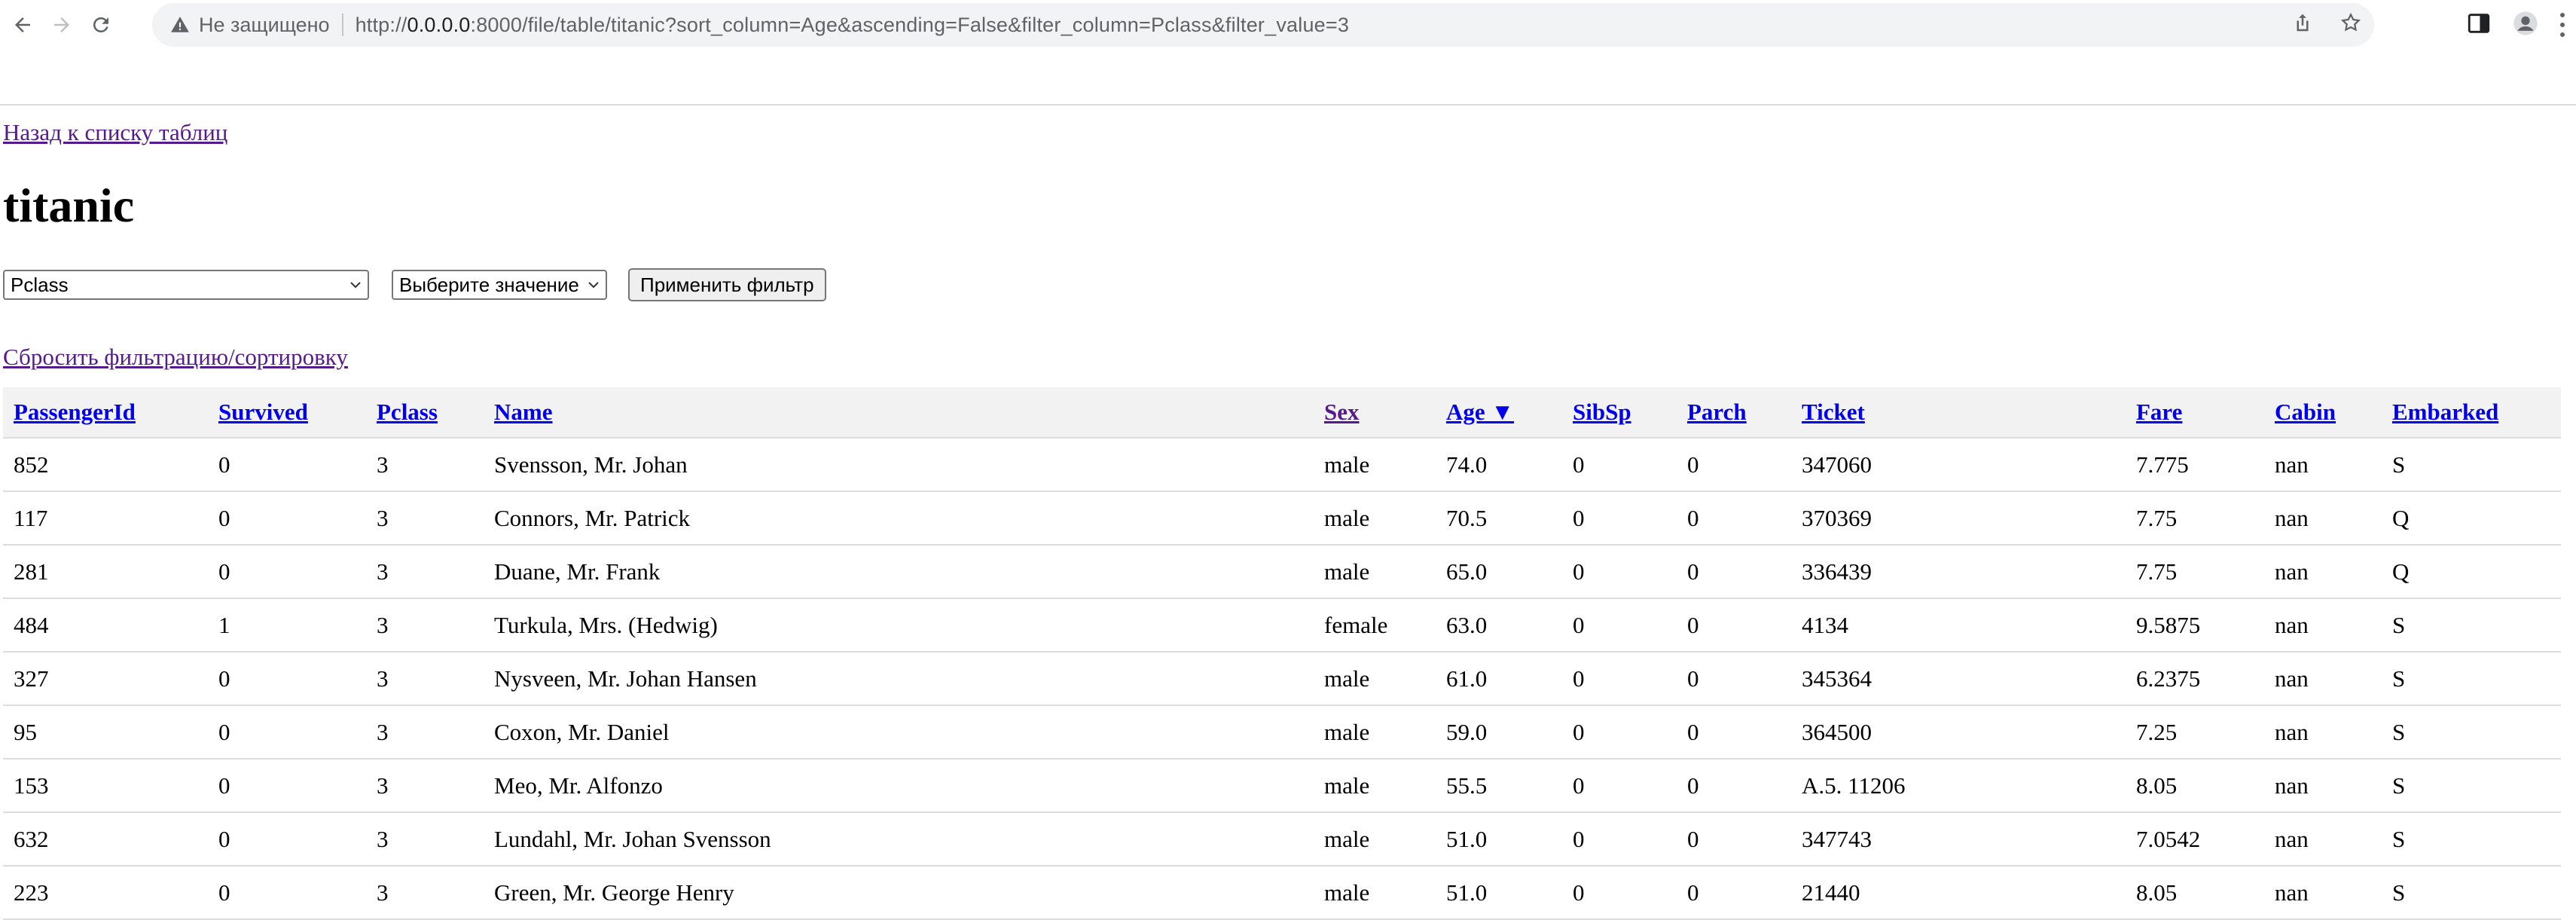  Describe the element at coordinates (1834, 412) in the screenshot. I see `sort-link-ticket: Ticket` at that location.